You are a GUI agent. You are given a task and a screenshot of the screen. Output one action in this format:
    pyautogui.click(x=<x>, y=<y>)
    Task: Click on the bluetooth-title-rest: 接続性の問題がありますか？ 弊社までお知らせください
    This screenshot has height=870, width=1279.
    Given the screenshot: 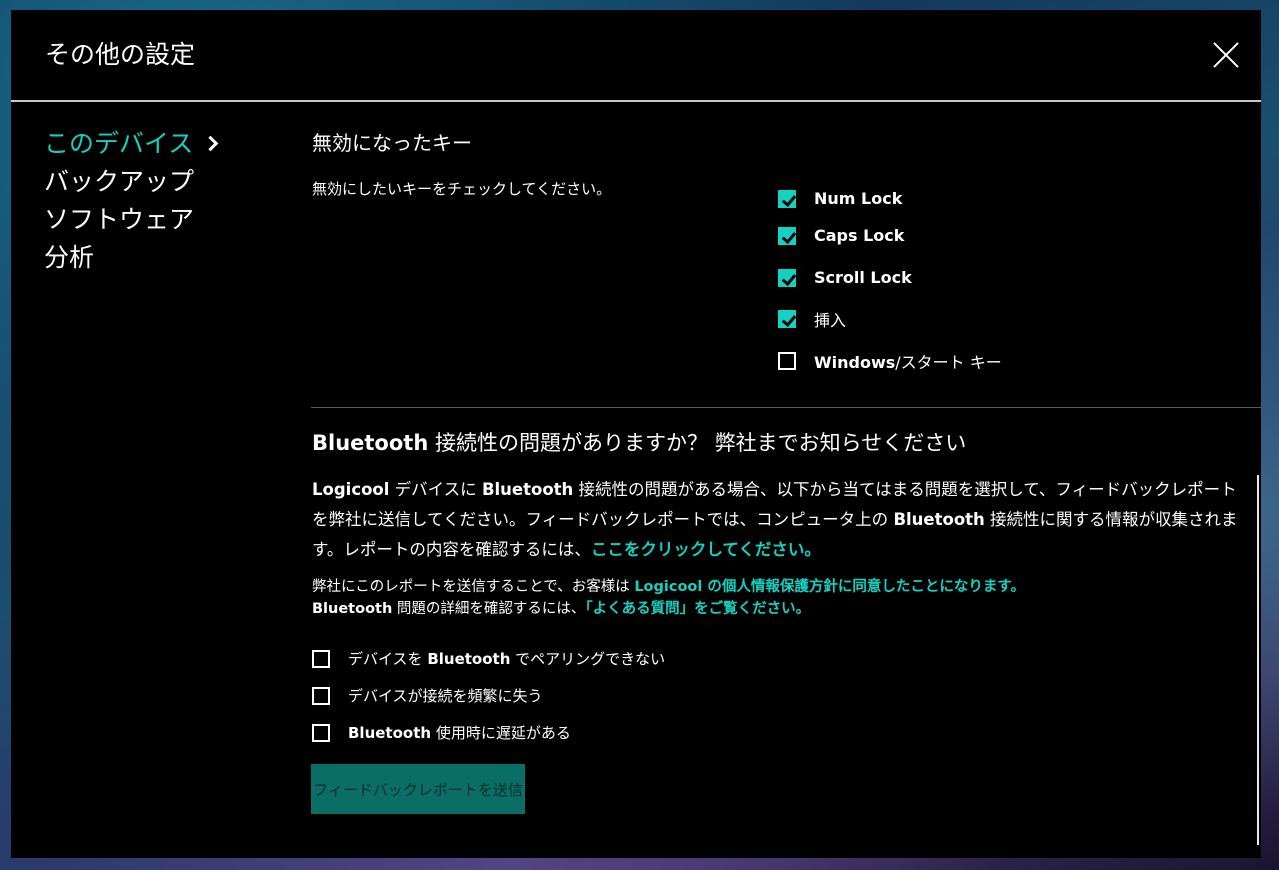 What is the action you would take?
    pyautogui.click(x=697, y=443)
    